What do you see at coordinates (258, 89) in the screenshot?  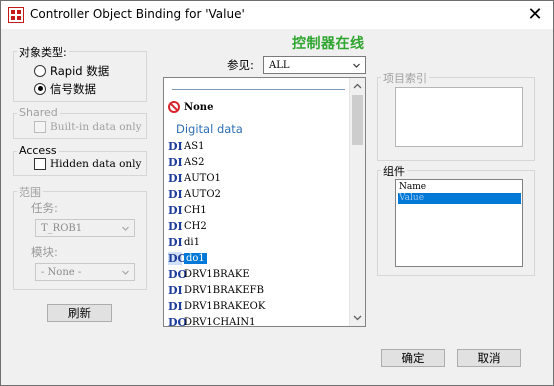 I see `list-separator` at bounding box center [258, 89].